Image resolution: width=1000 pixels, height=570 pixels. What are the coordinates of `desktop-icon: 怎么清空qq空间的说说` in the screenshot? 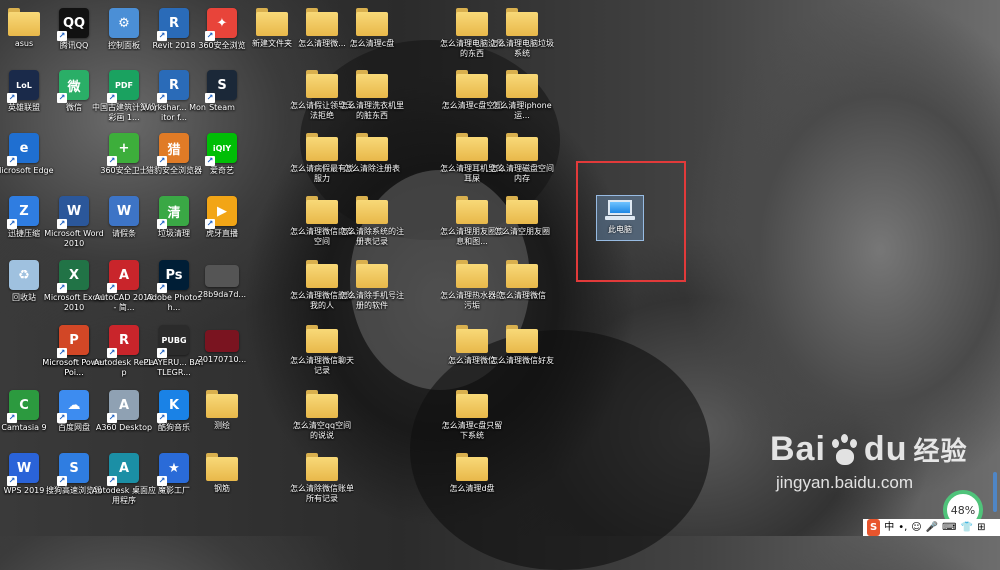 It's located at (322, 420).